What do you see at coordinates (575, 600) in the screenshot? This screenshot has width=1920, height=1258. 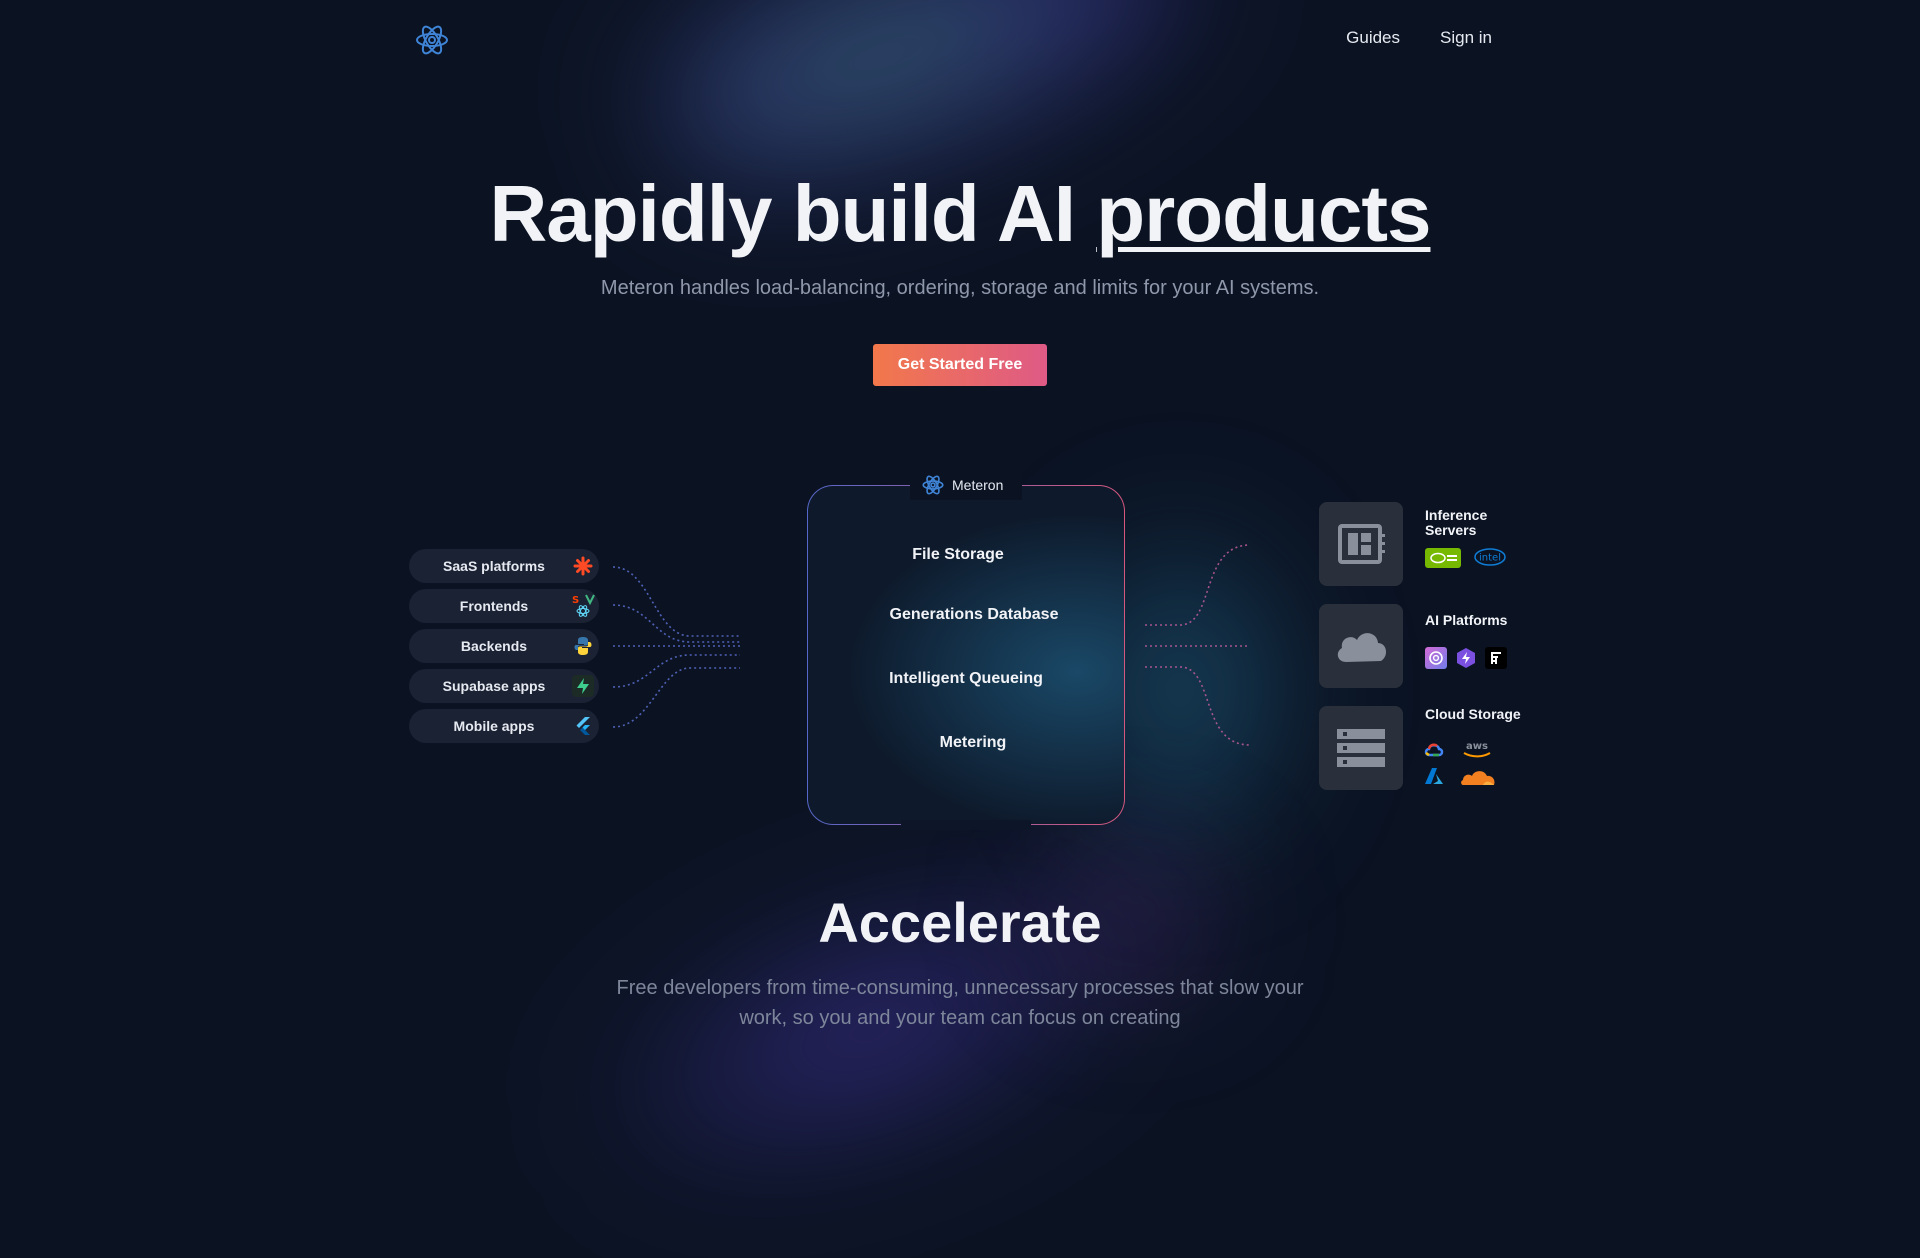 I see `svg-text: S` at bounding box center [575, 600].